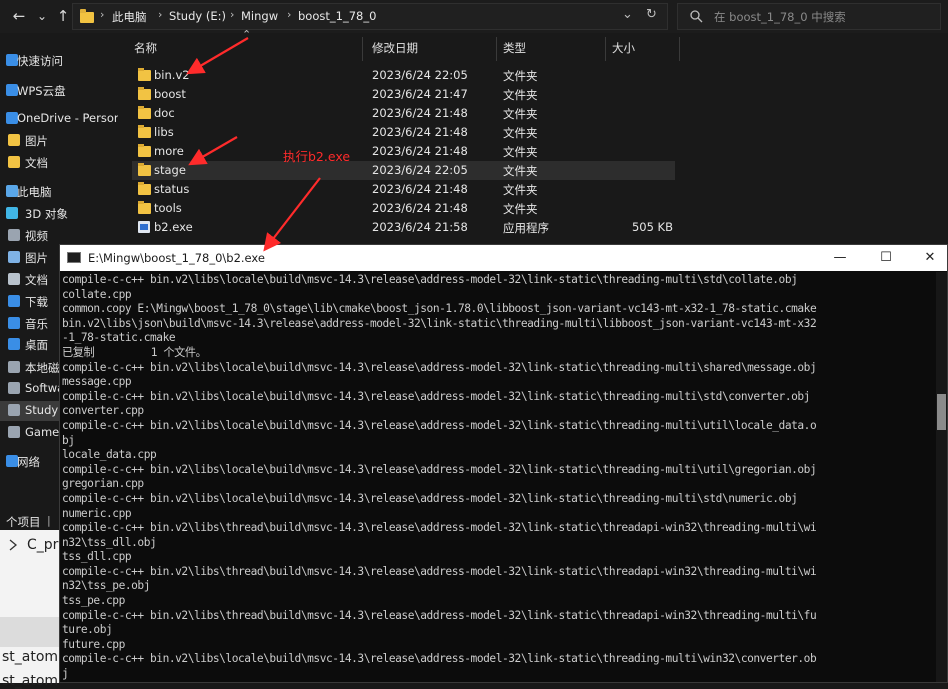 The image size is (948, 689). What do you see at coordinates (253, 144) in the screenshot?
I see `annotation-arrows` at bounding box center [253, 144].